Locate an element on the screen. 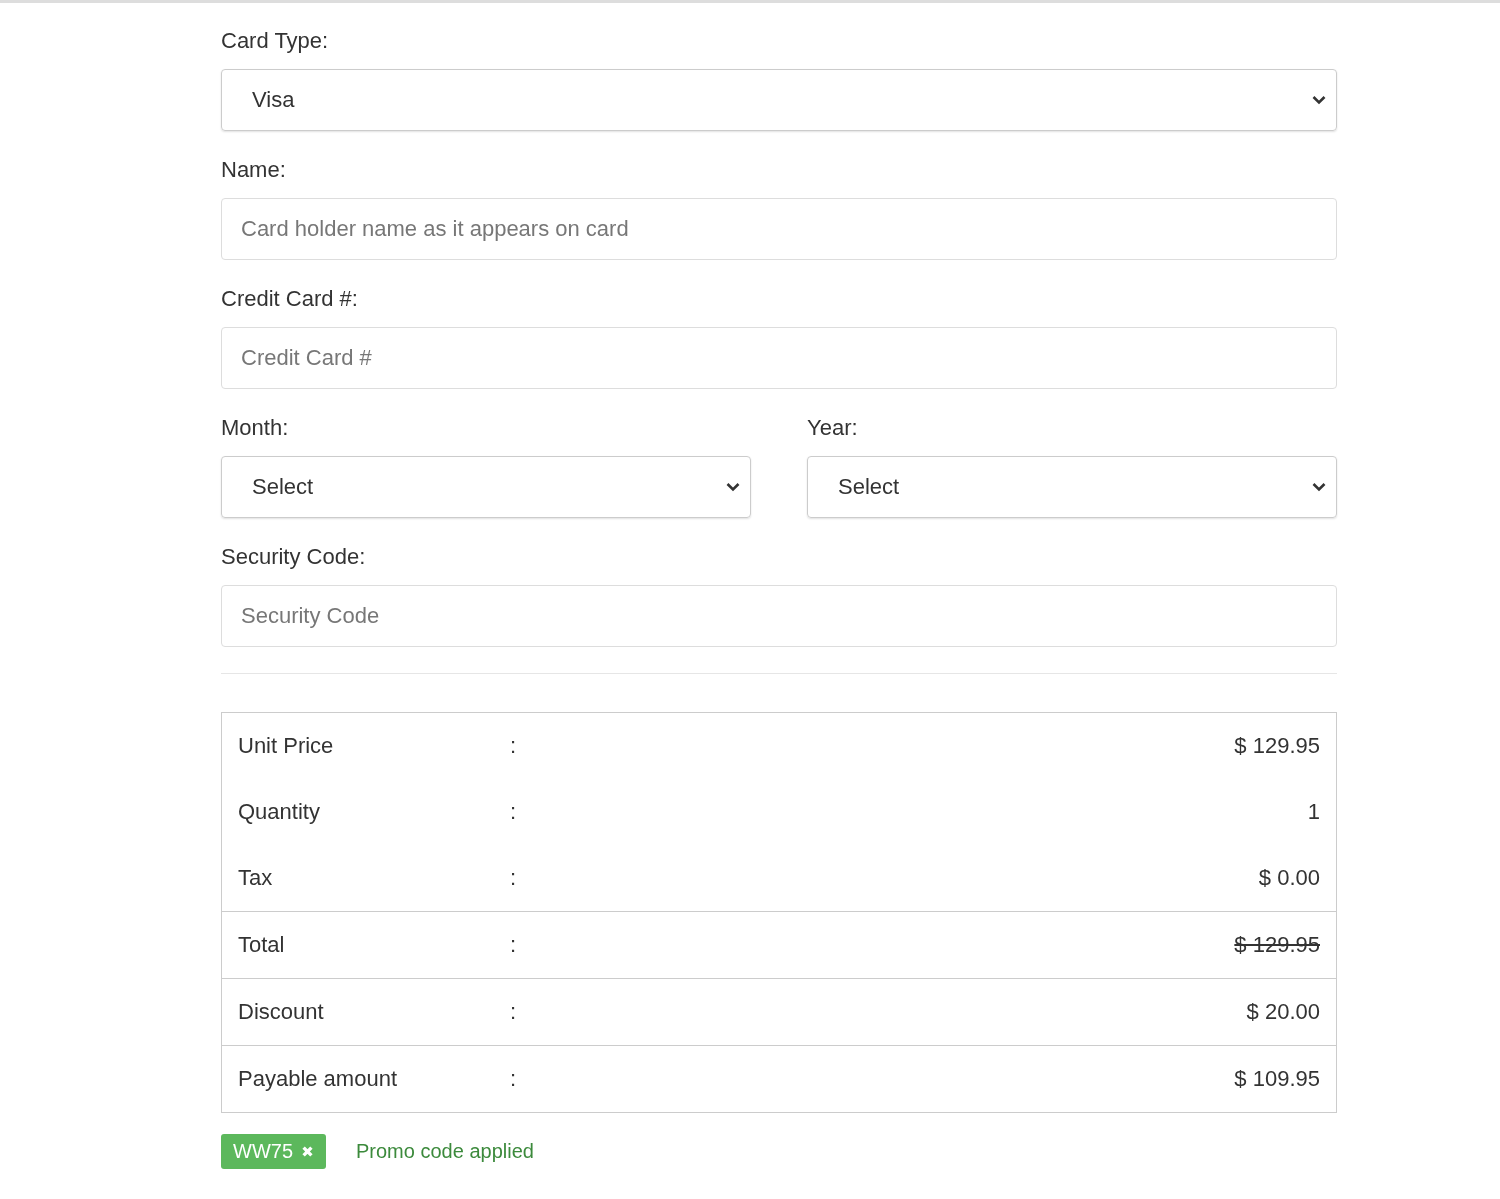  remove-icon is located at coordinates (307, 1151).